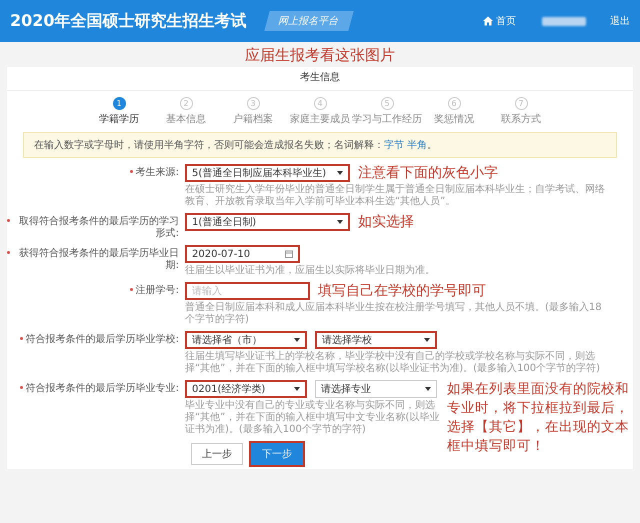  I want to click on dropdown: 1(普通全日制), so click(267, 222).